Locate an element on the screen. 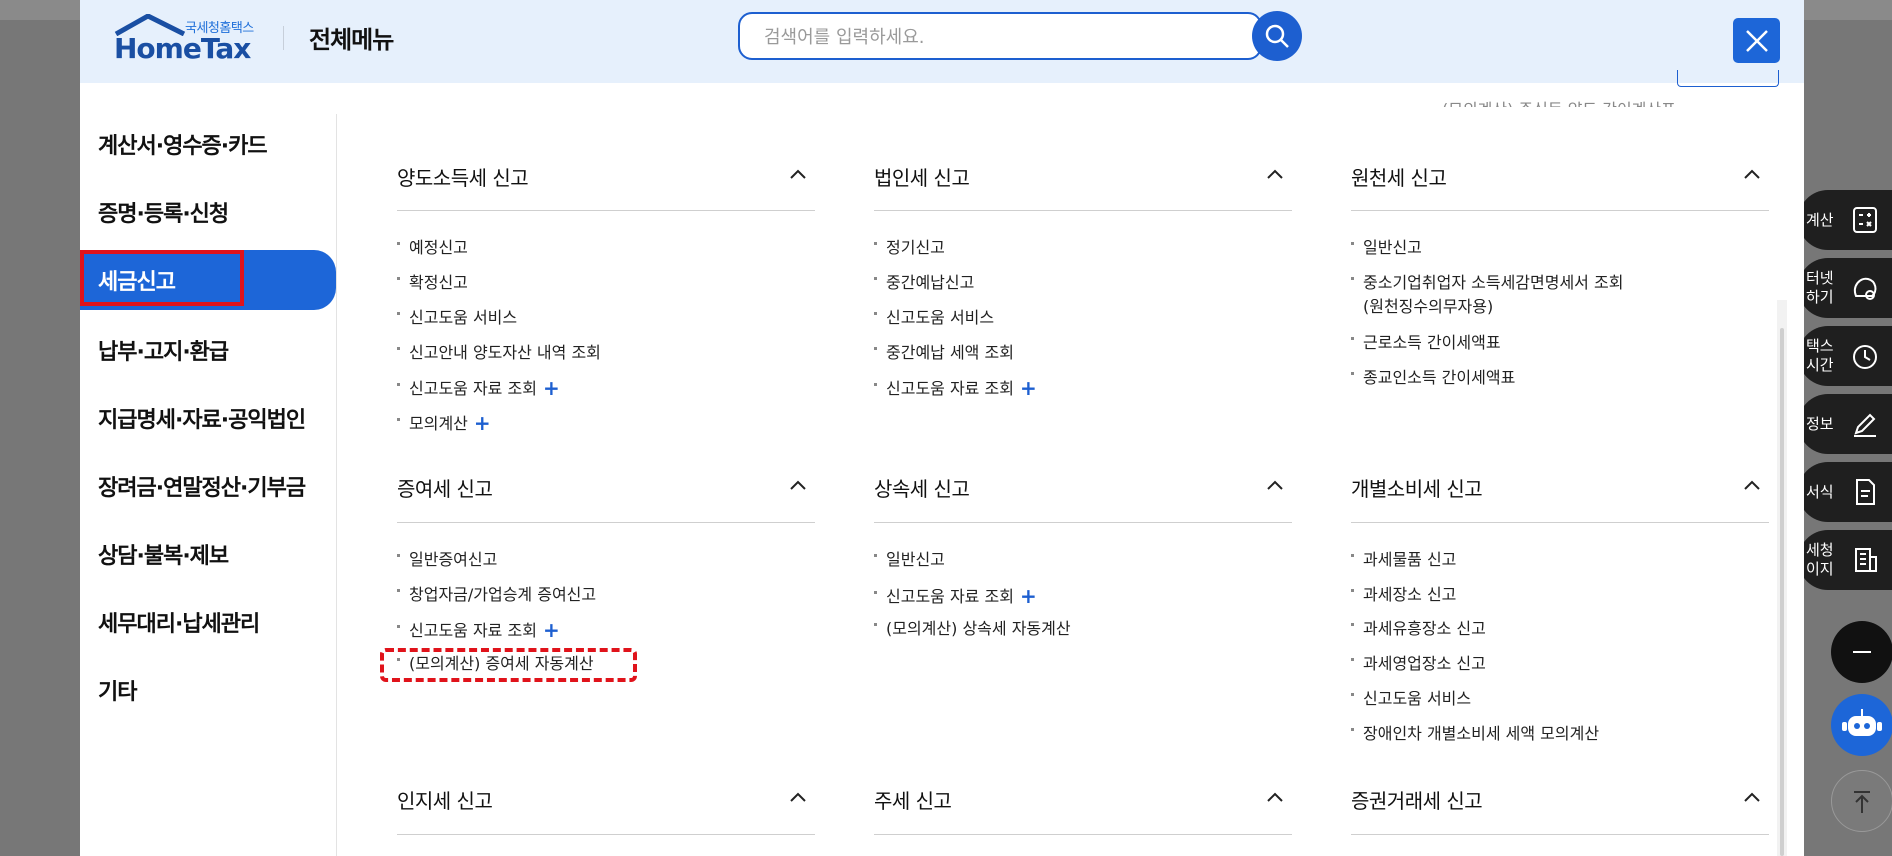 The image size is (1892, 856). link-item-continuation: (원천징수의무자용) is located at coordinates (1428, 307).